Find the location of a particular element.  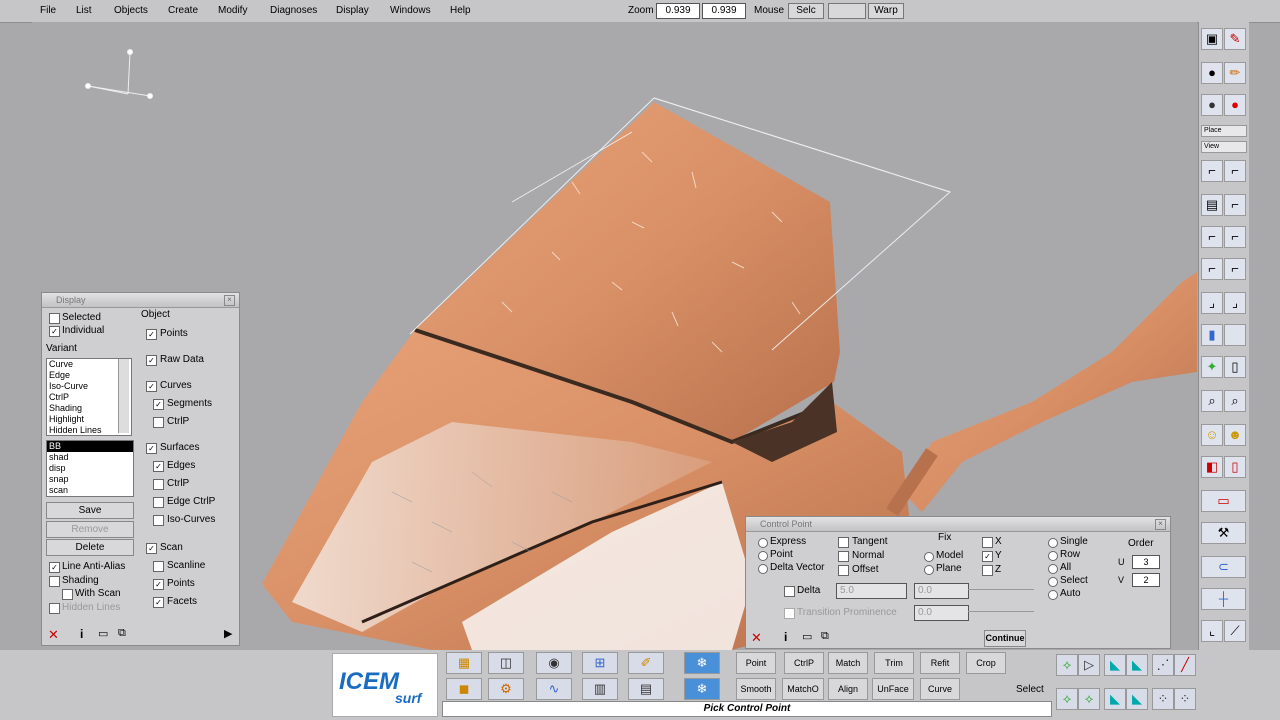

smiley-icon: ☺ is located at coordinates (1212, 435).